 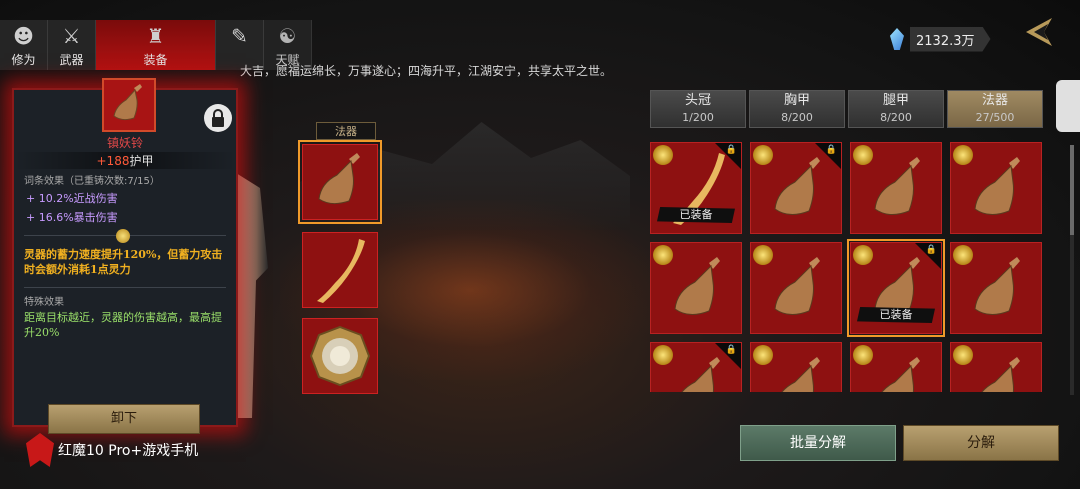 What do you see at coordinates (818, 443) in the screenshot?
I see `batch-decompose-button: 批量分解` at bounding box center [818, 443].